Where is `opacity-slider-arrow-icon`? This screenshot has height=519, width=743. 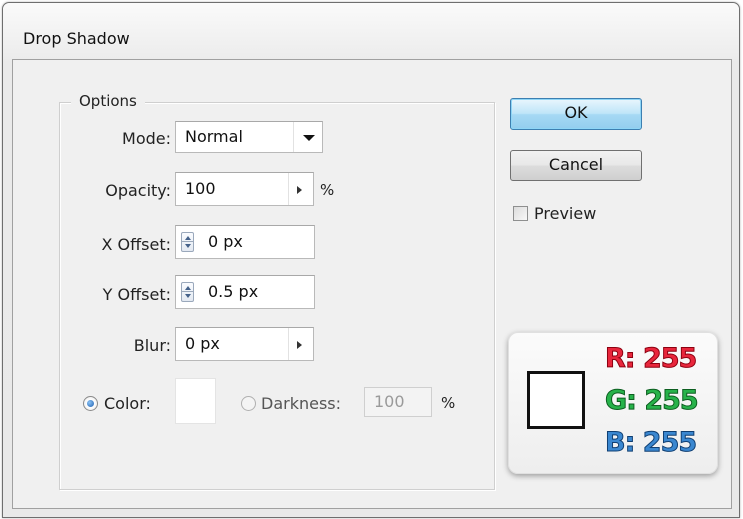
opacity-slider-arrow-icon is located at coordinates (299, 190).